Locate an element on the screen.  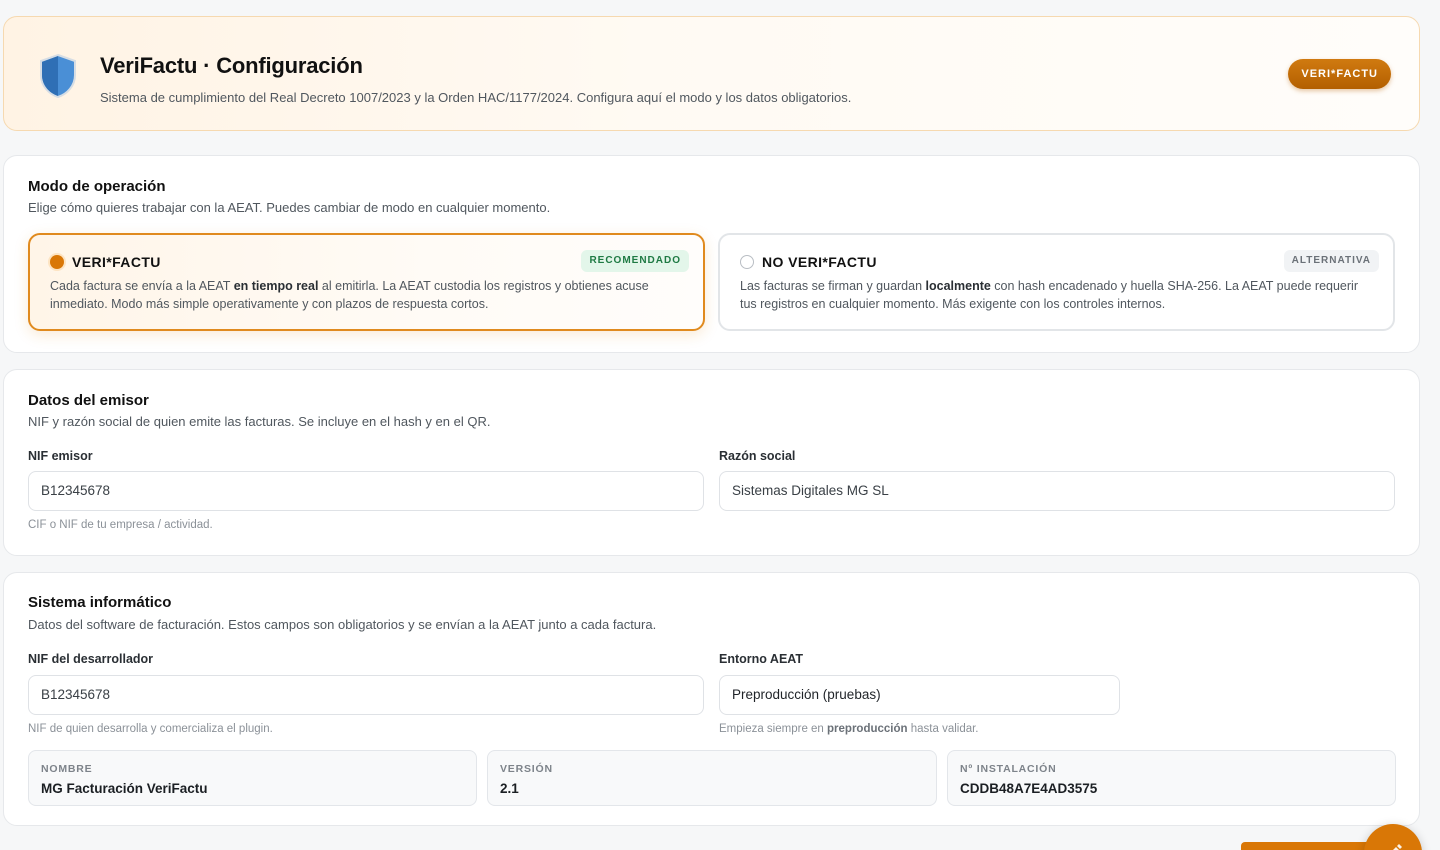
entorno-aeat-select: Preproducción (pruebas) is located at coordinates (919, 695).